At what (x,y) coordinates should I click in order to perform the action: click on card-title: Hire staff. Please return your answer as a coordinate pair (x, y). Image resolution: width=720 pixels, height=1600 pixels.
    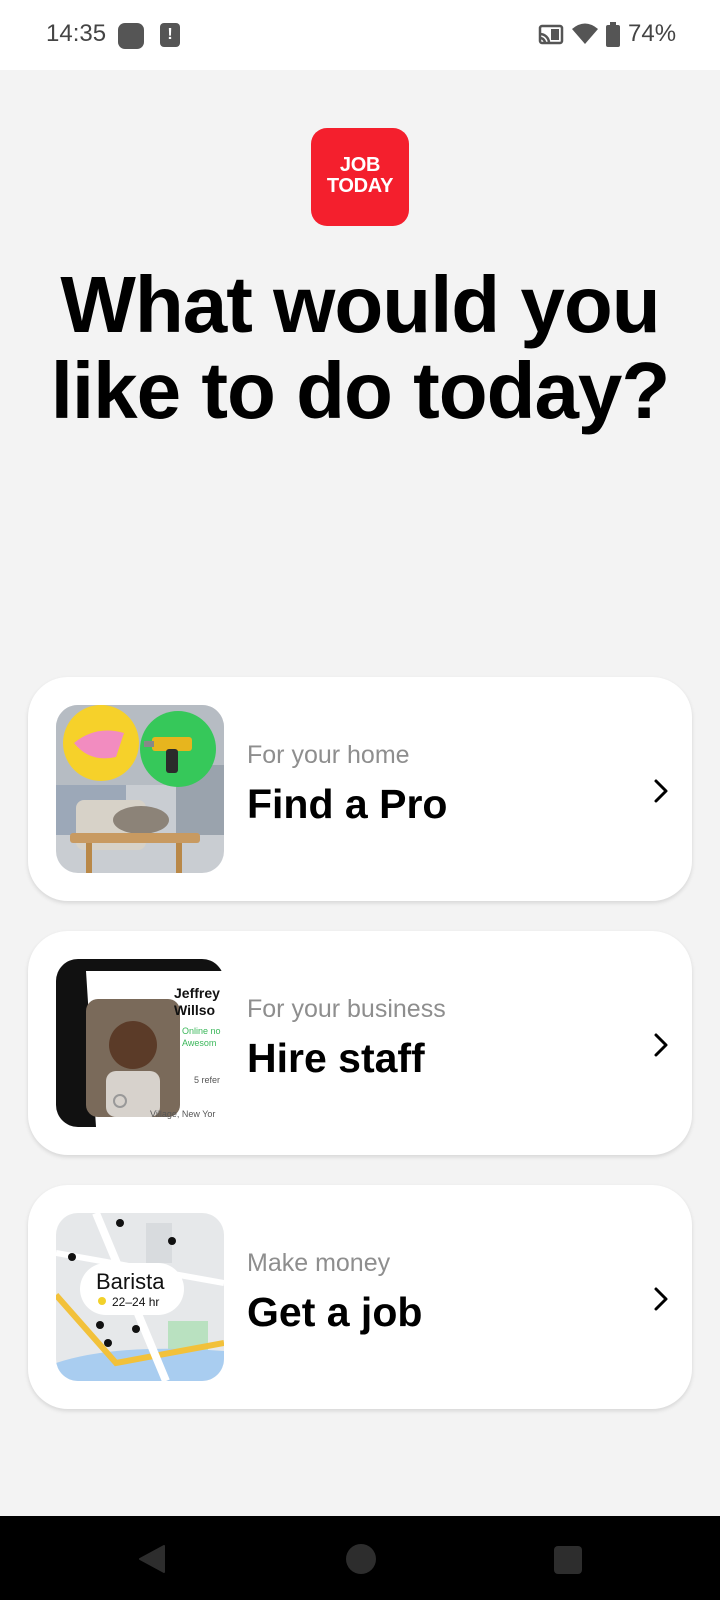
    Looking at the image, I should click on (336, 1058).